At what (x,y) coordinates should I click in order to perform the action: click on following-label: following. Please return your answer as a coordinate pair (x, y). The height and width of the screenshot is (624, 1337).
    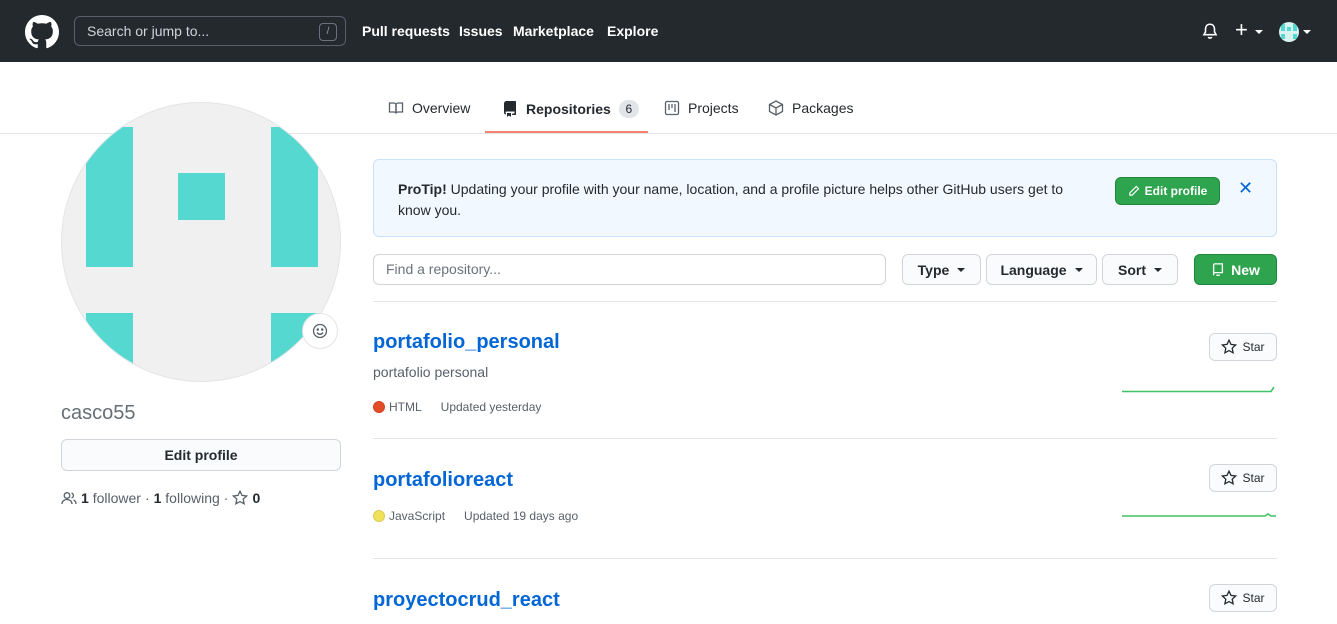
    Looking at the image, I should click on (192, 498).